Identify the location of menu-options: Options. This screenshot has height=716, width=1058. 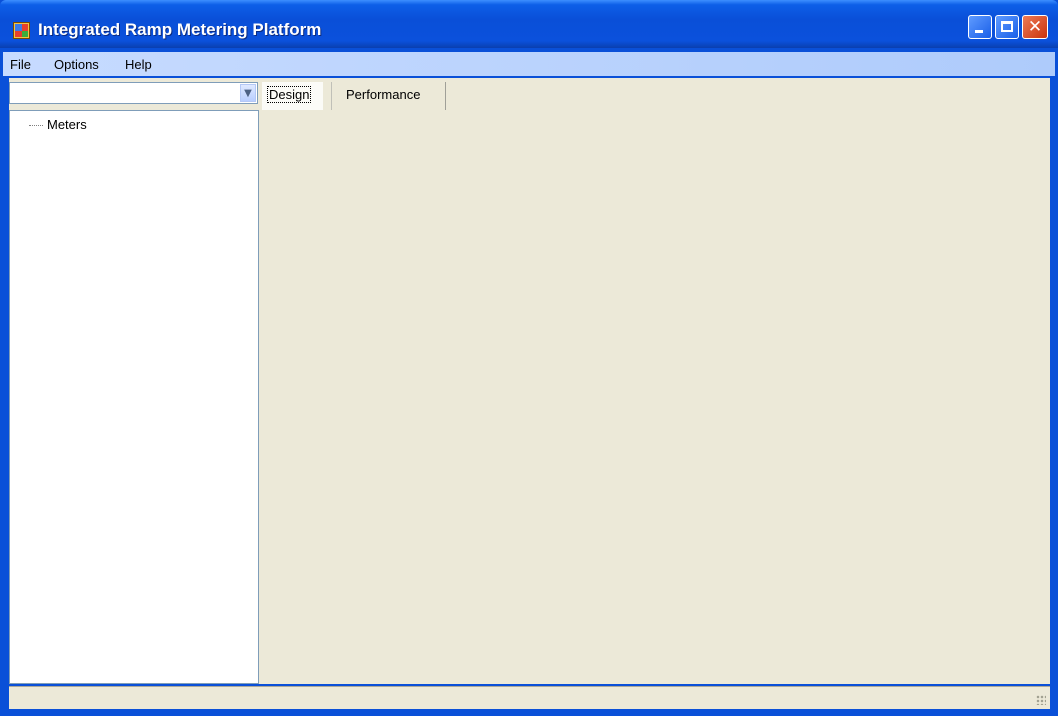
(76, 64).